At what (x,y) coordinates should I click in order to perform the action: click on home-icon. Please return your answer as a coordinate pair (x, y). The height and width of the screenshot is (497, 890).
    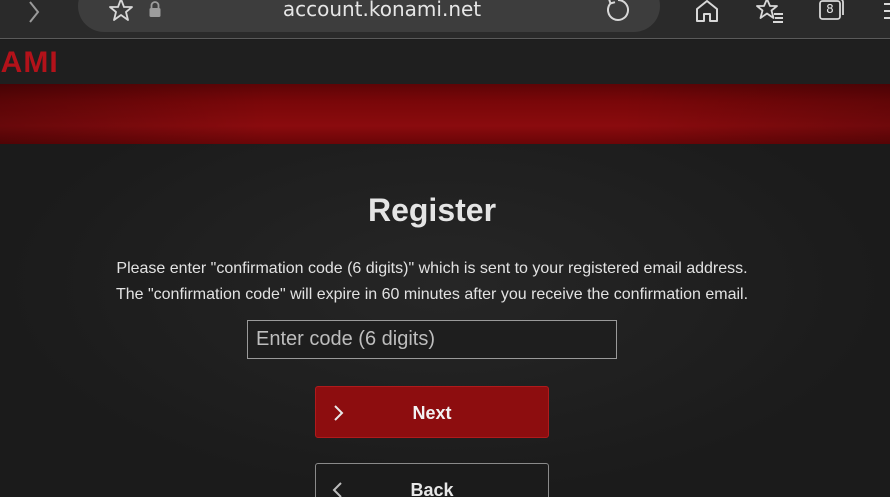
    Looking at the image, I should click on (707, 12).